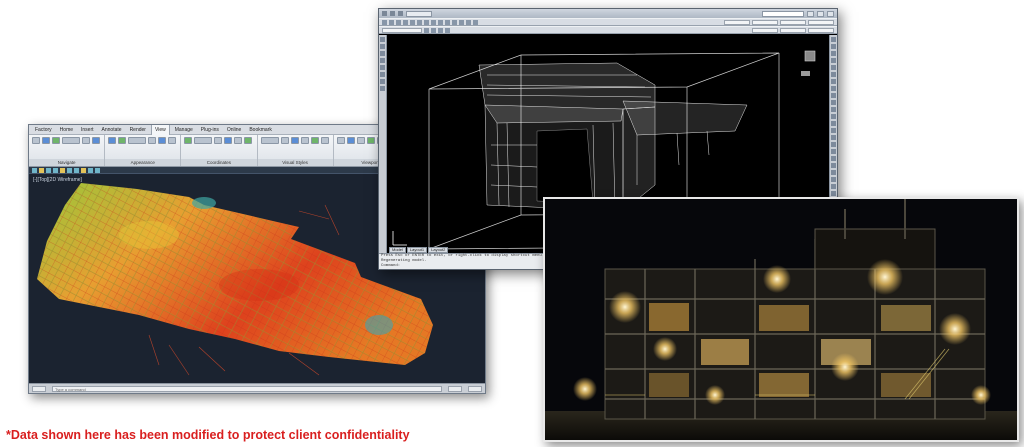 The image size is (1024, 447). Describe the element at coordinates (793, 22) in the screenshot. I see `table-style-dropdown` at that location.